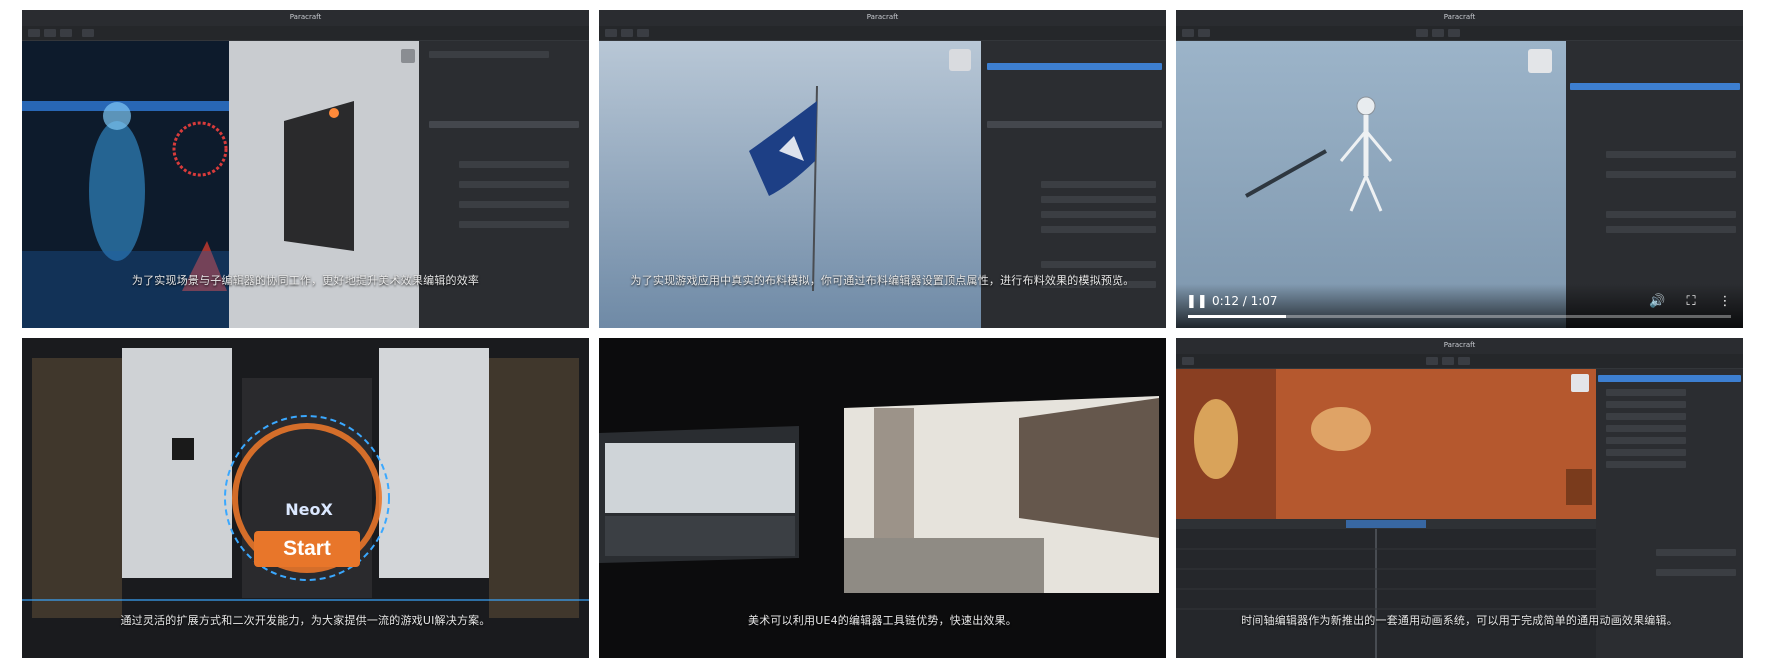  What do you see at coordinates (882, 620) in the screenshot?
I see `subtitle: 美术可以利用UE4的编辑器工具链优势，快速出效果。` at bounding box center [882, 620].